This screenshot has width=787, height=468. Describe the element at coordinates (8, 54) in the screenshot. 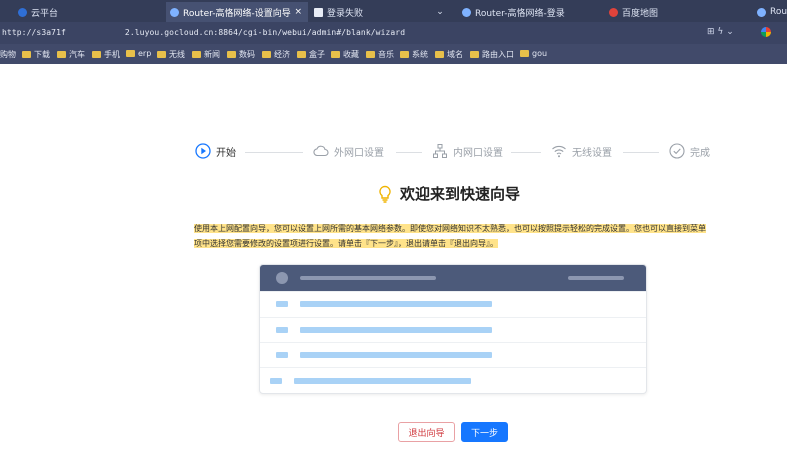

I see `bookmark-item: 购物` at that location.